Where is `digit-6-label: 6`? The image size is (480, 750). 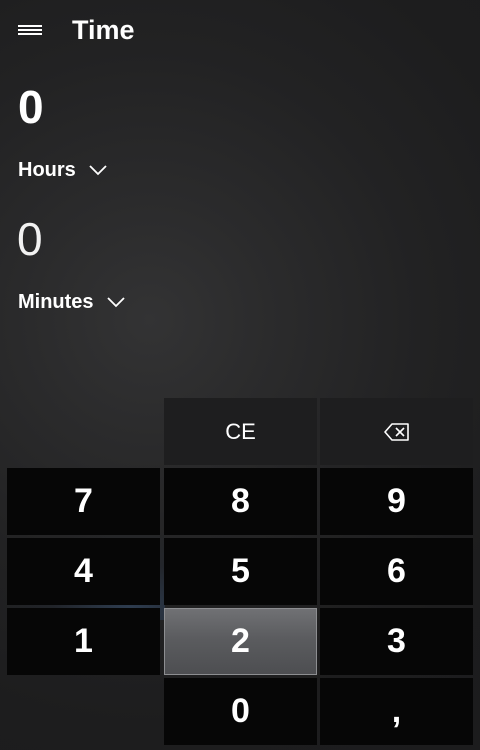 digit-6-label: 6 is located at coordinates (396, 571).